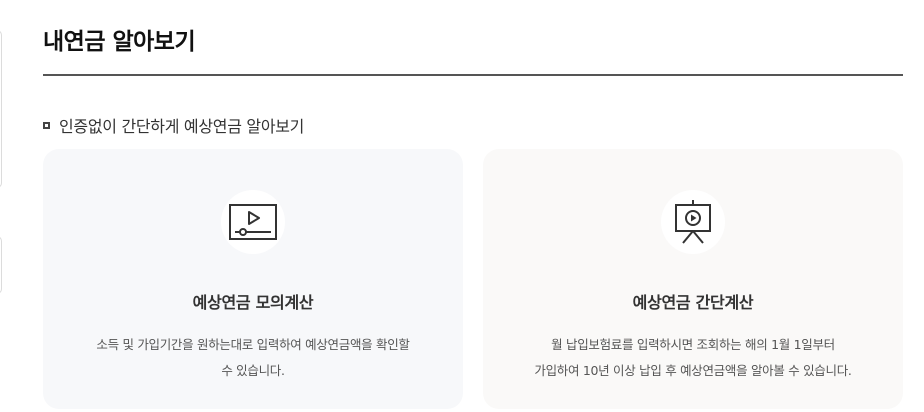 This screenshot has width=924, height=412. What do you see at coordinates (119, 42) in the screenshot?
I see `page-title: 내연금 알아보기` at bounding box center [119, 42].